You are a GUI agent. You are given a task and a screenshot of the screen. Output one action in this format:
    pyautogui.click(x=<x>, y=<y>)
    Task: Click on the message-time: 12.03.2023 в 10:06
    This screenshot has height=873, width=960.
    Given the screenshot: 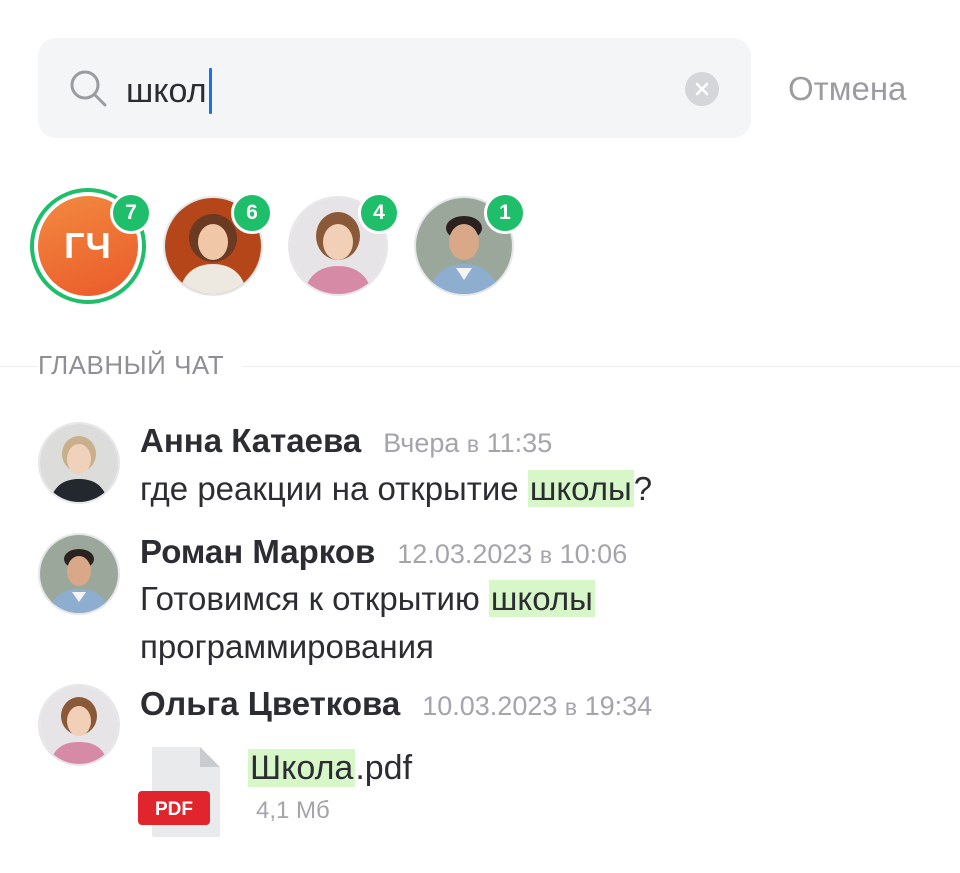 What is the action you would take?
    pyautogui.click(x=512, y=554)
    